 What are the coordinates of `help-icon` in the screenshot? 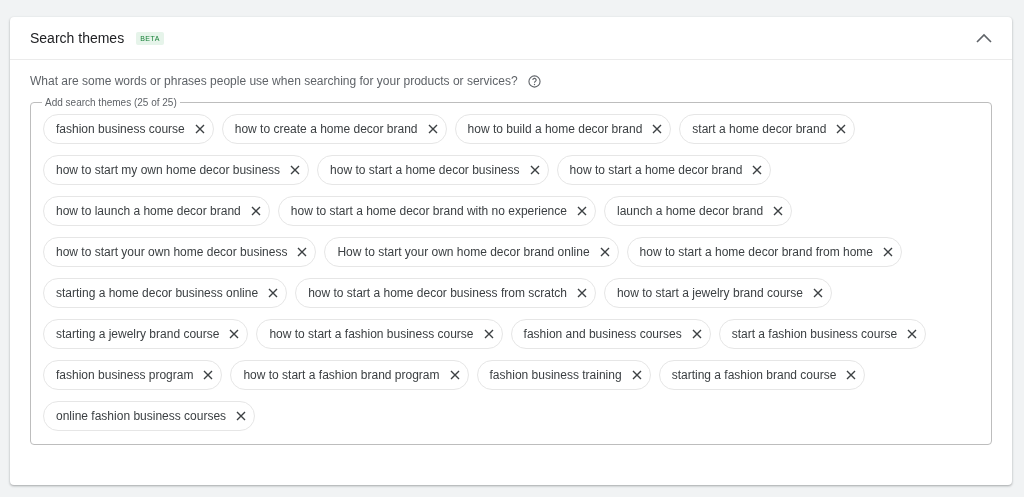 It's located at (534, 81).